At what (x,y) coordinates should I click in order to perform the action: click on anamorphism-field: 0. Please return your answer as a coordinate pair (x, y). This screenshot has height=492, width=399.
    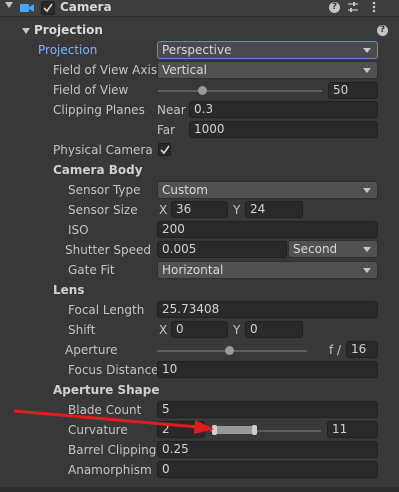
    Looking at the image, I should click on (267, 469).